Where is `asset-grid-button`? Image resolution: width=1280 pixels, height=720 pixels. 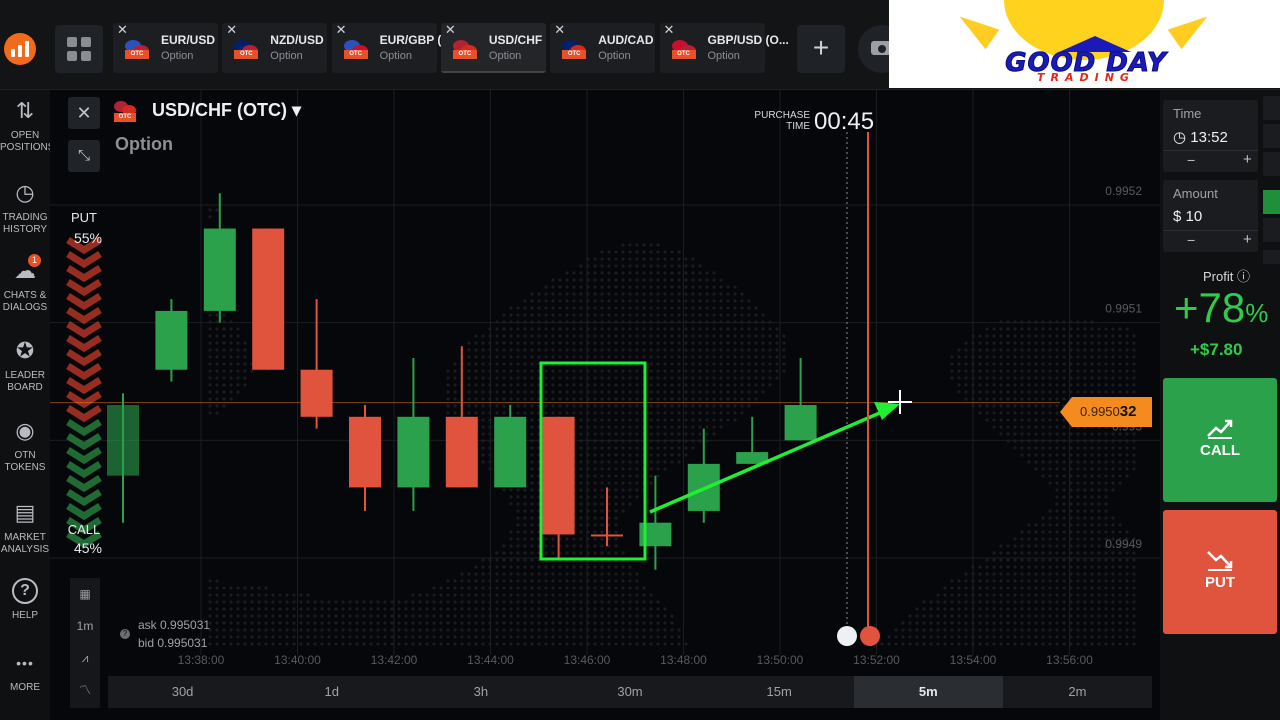
asset-grid-button is located at coordinates (79, 49).